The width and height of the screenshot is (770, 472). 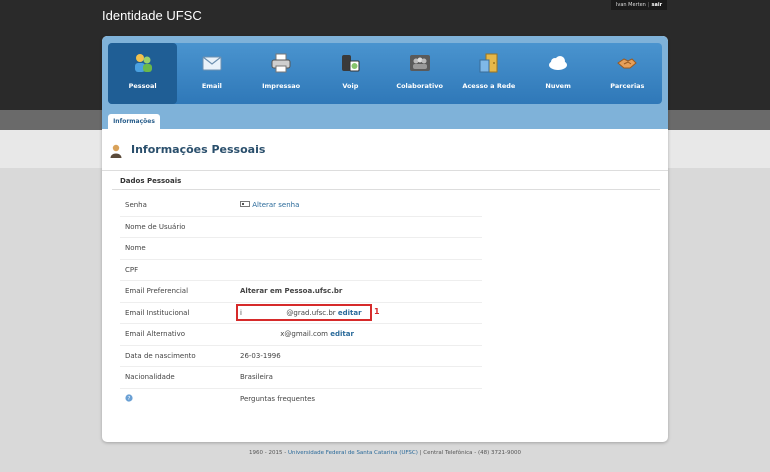 What do you see at coordinates (558, 63) in the screenshot?
I see `cloud-icon` at bounding box center [558, 63].